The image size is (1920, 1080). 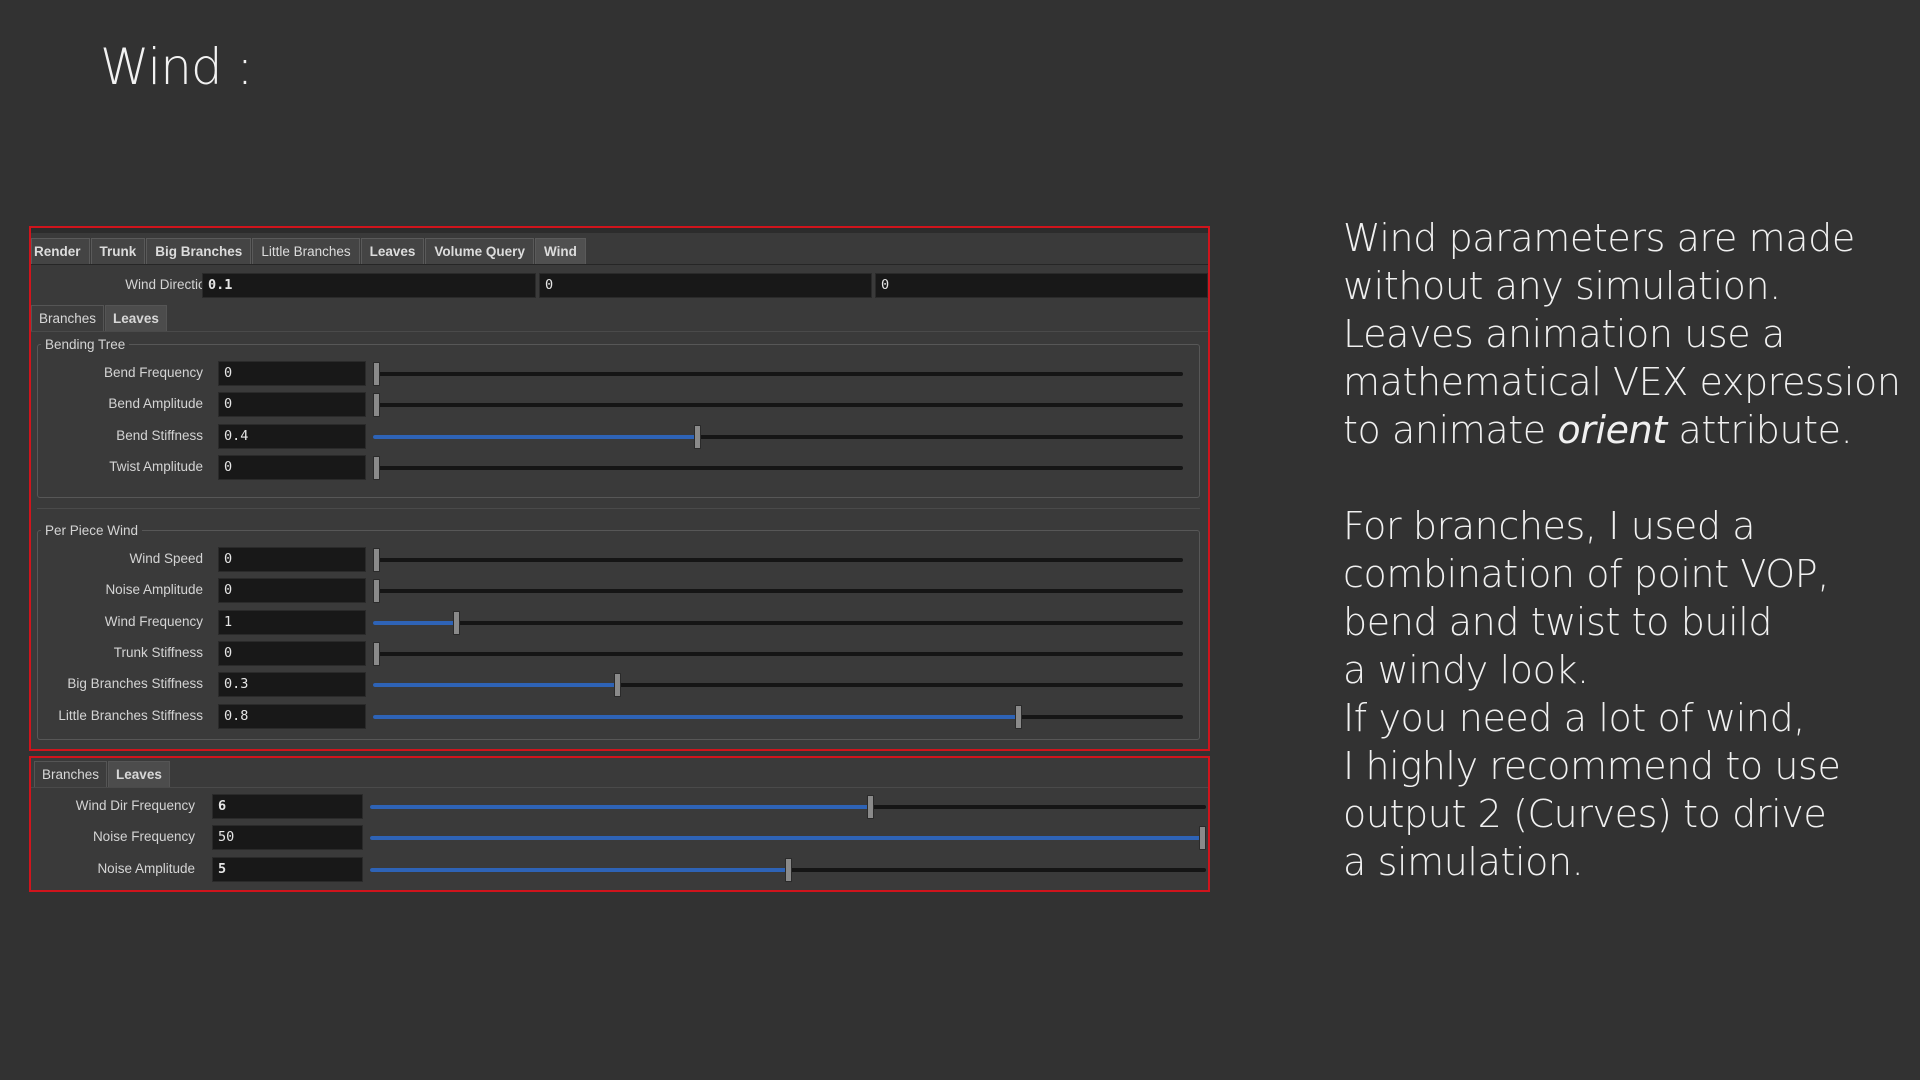 I want to click on wind-frequency-field: 1, so click(x=292, y=622).